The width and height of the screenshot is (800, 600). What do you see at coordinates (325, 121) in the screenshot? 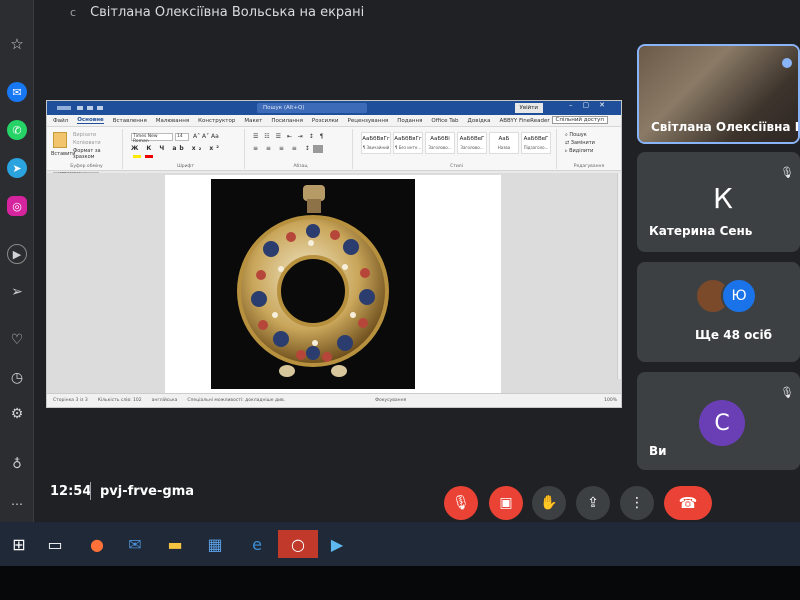
I see `ribbon-tab: Розсилки` at bounding box center [325, 121].